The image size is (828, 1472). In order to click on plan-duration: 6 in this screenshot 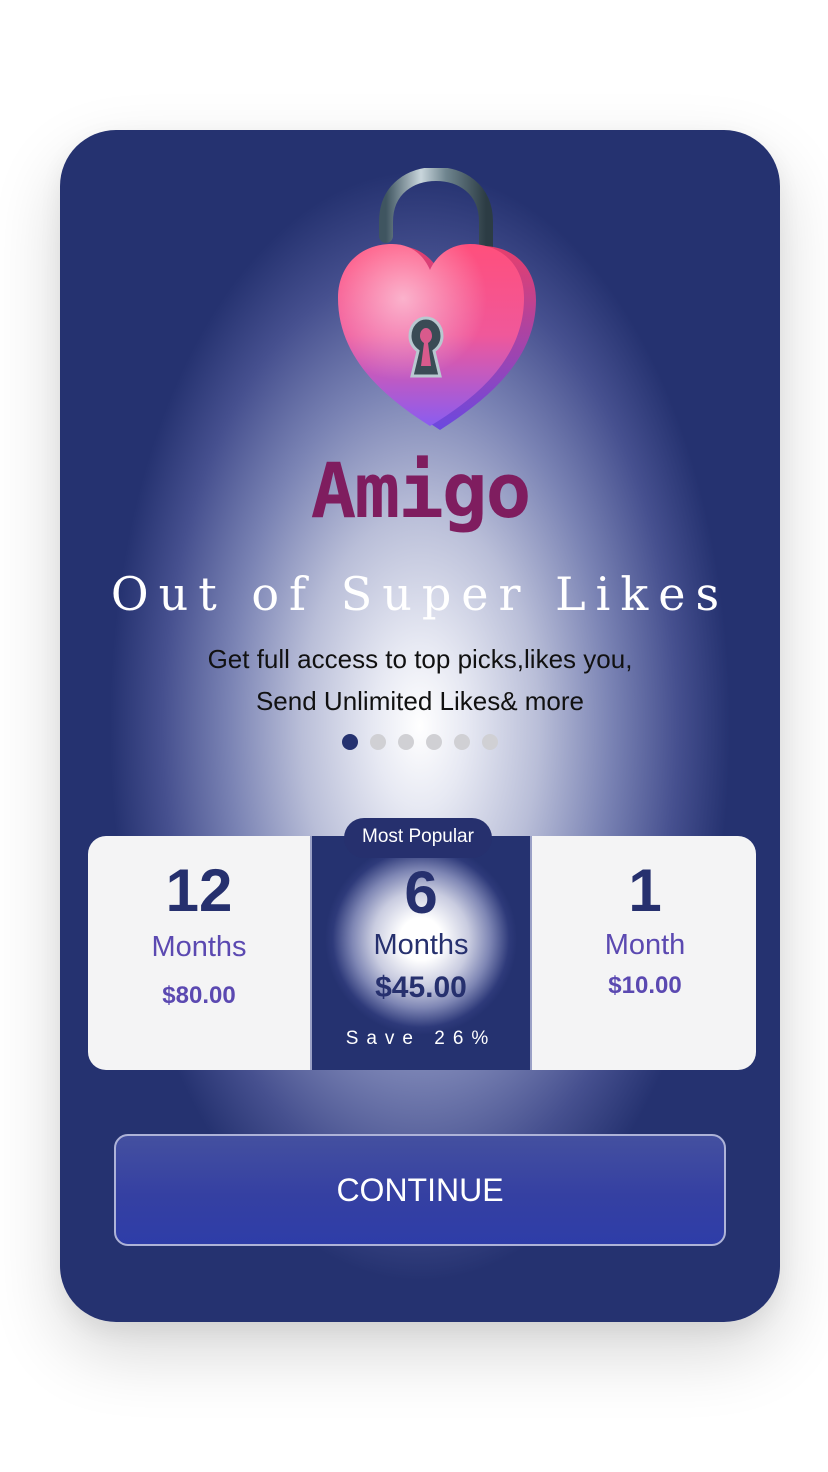, I will do `click(421, 892)`.